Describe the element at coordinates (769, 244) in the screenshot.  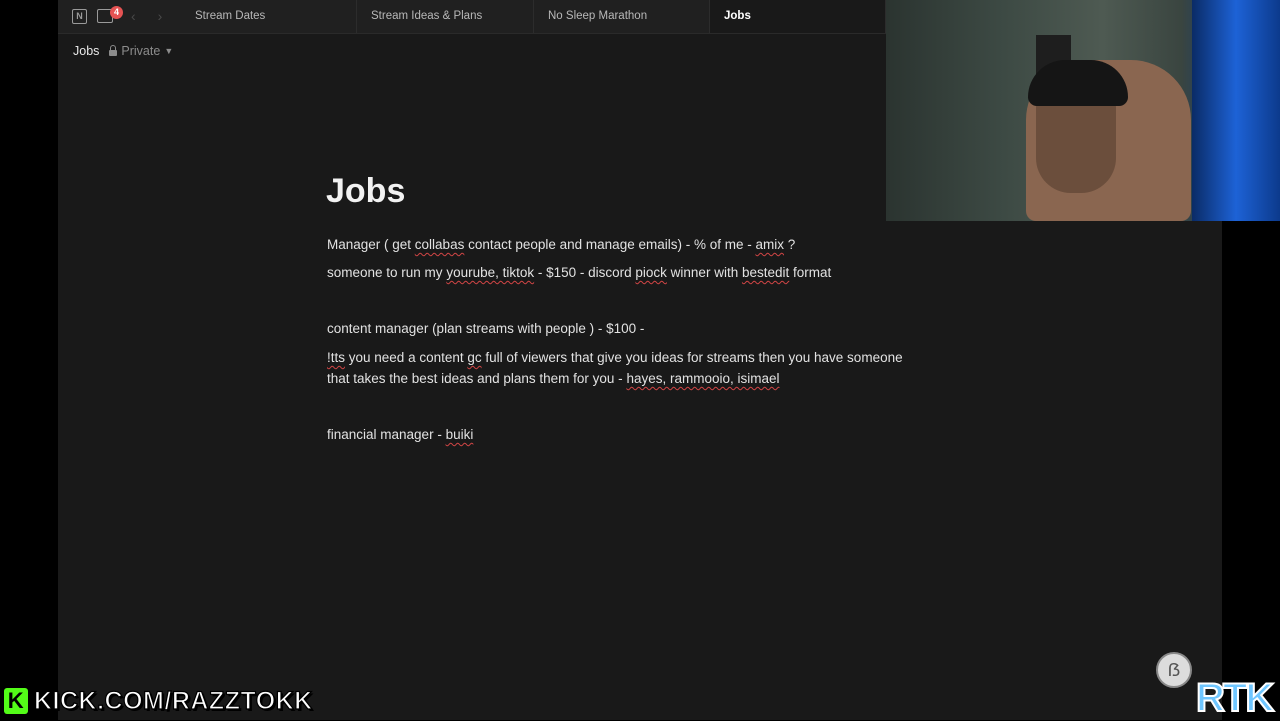
I see `misspelled-word: amix` at that location.